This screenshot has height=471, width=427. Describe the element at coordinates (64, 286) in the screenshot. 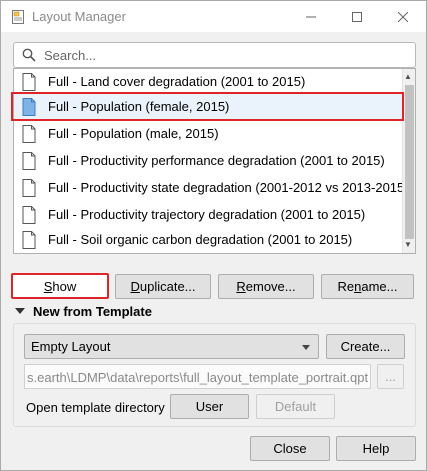

I see `show-label-post: how` at that location.